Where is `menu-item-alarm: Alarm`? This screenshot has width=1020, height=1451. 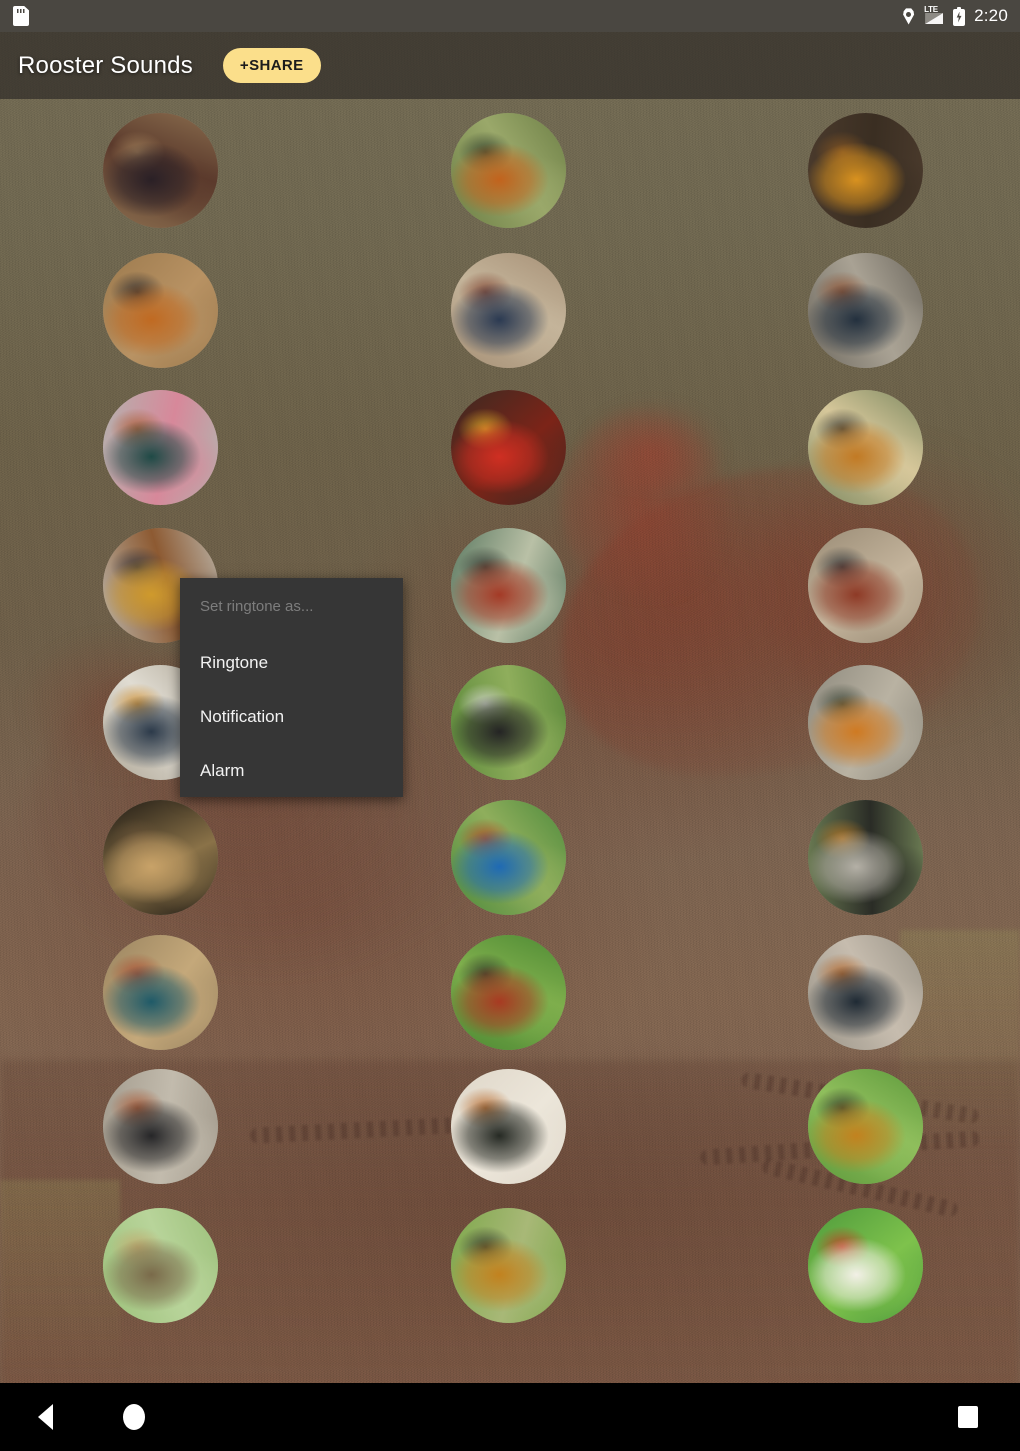
menu-item-alarm: Alarm is located at coordinates (222, 771).